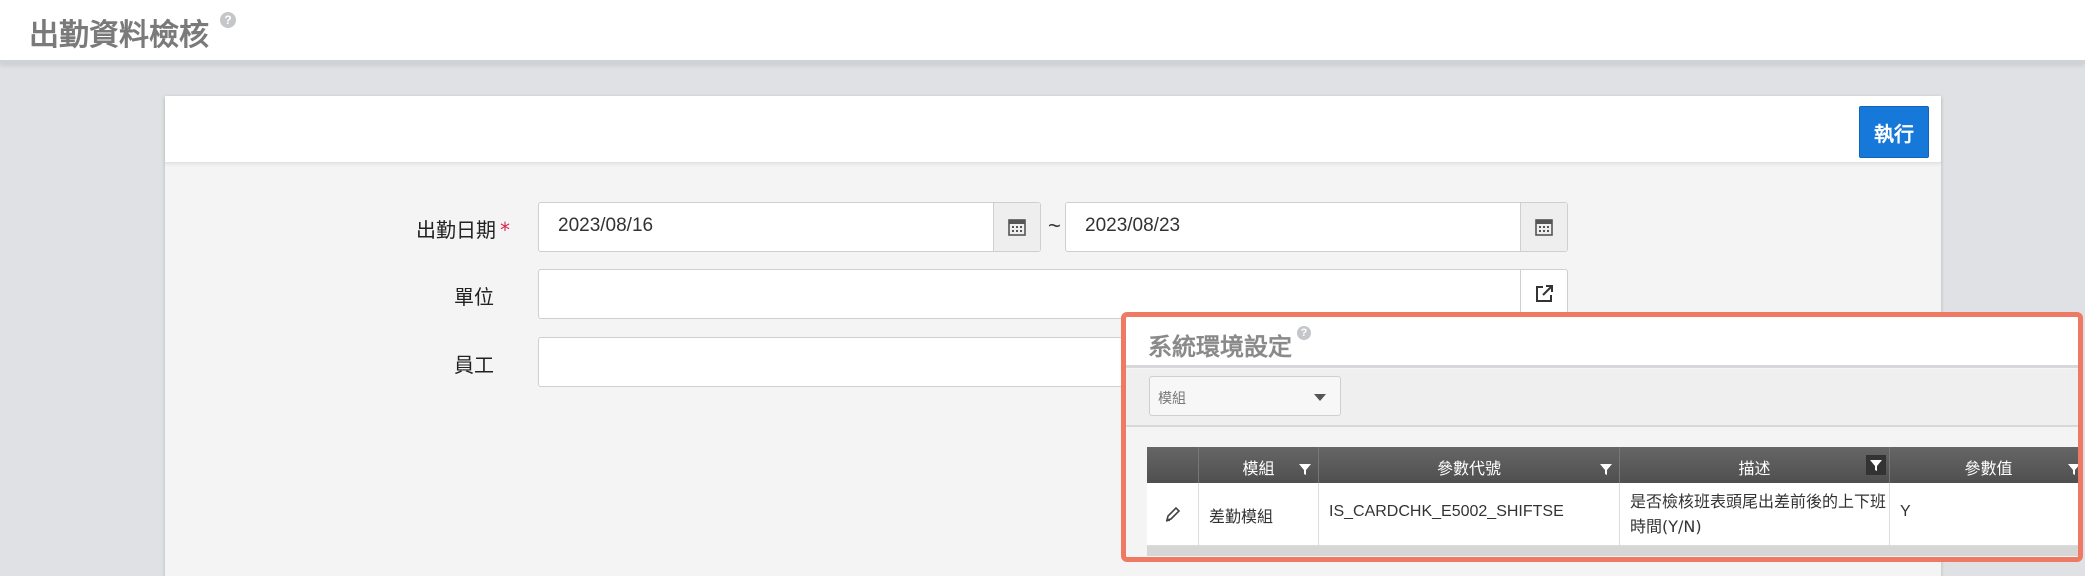  Describe the element at coordinates (119, 35) in the screenshot. I see `page-title: 出勤資料檢核` at that location.